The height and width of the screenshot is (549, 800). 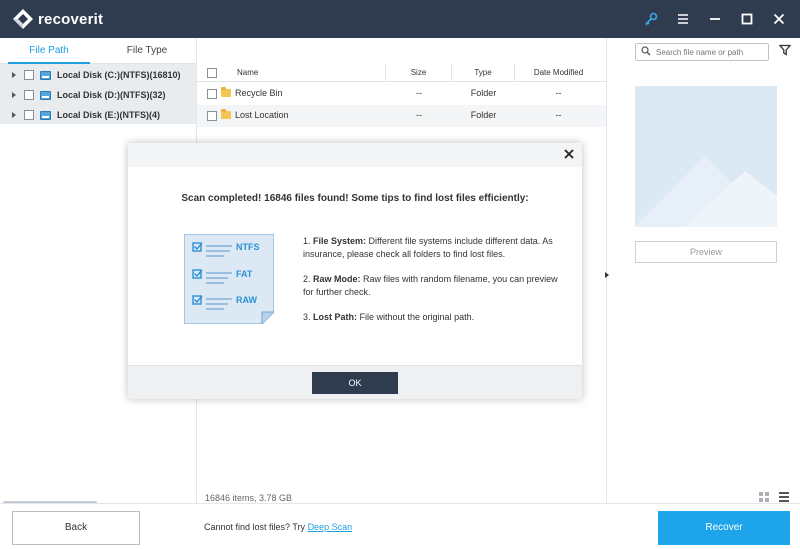 I want to click on search-box, so click(x=702, y=52).